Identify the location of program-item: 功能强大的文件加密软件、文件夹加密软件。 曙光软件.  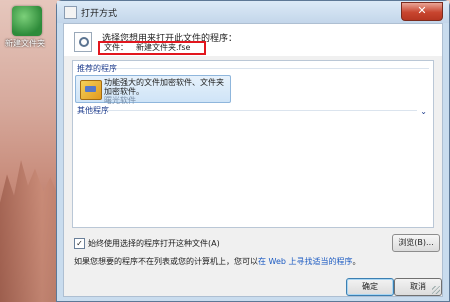
(153, 90).